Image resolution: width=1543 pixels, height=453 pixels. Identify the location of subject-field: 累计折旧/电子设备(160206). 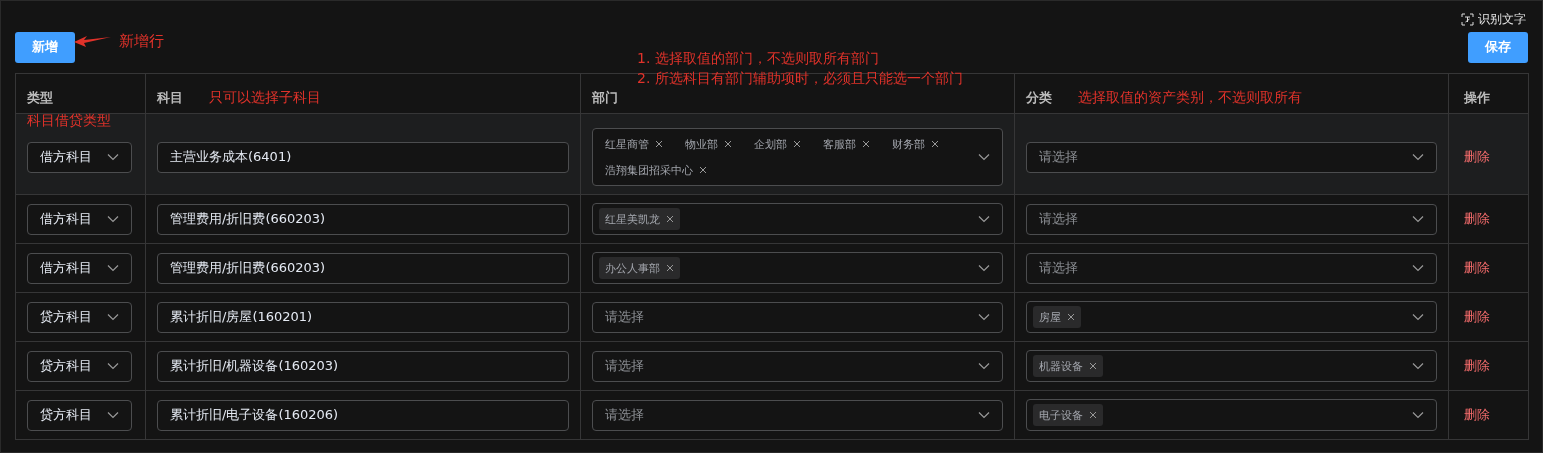
(363, 415).